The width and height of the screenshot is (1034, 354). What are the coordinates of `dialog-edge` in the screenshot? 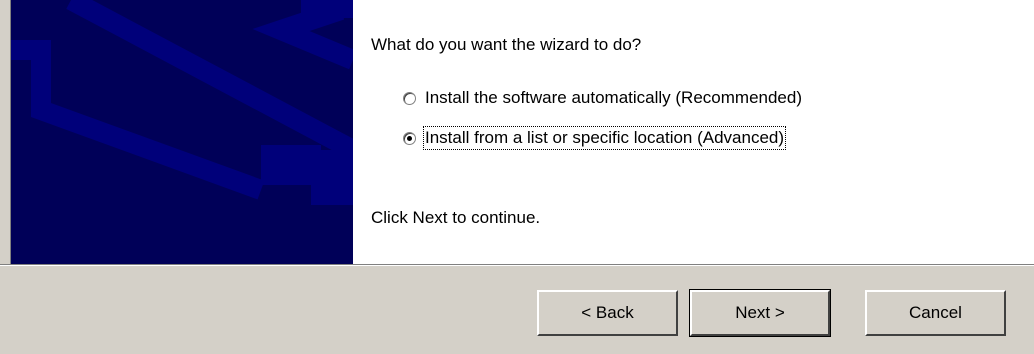 It's located at (5, 132).